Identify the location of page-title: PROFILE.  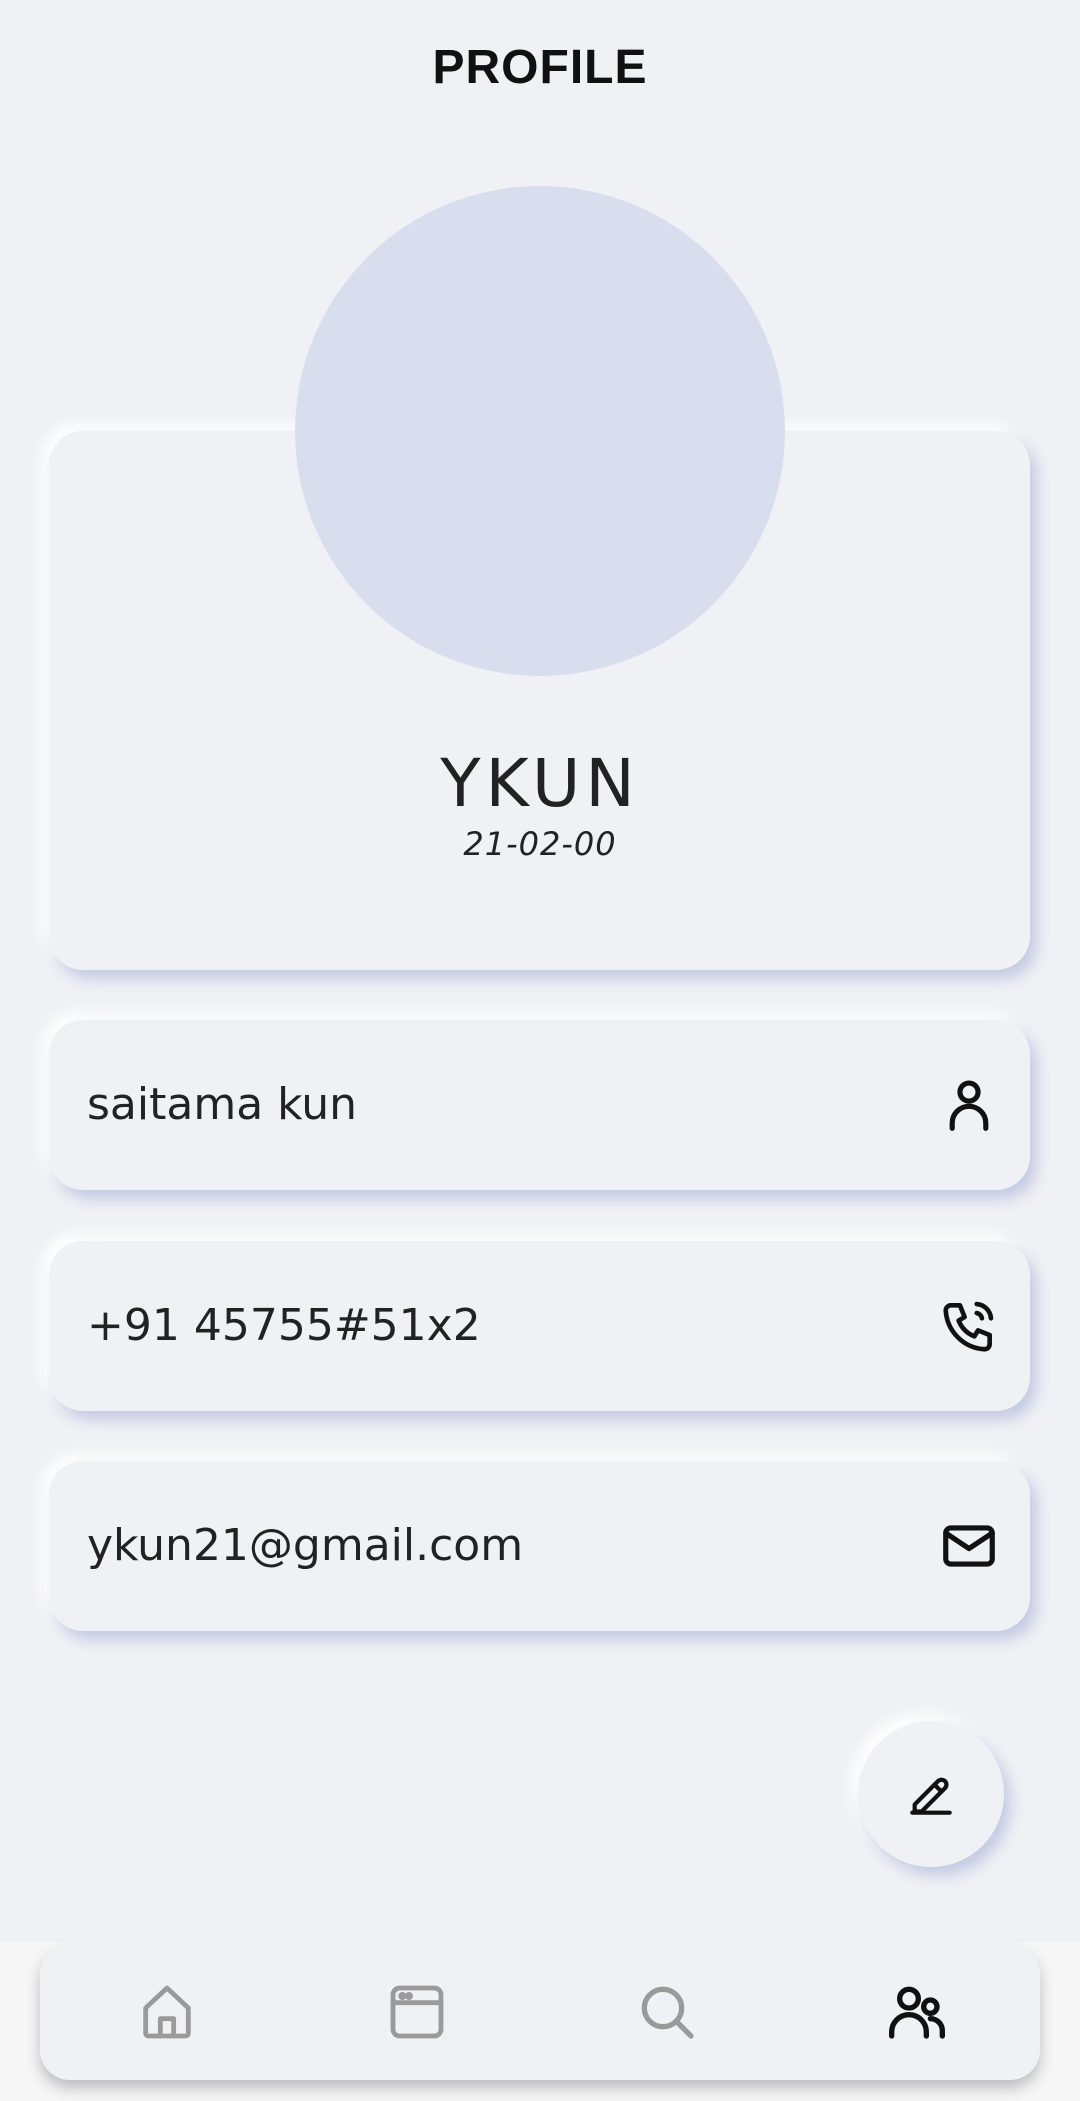
(540, 67).